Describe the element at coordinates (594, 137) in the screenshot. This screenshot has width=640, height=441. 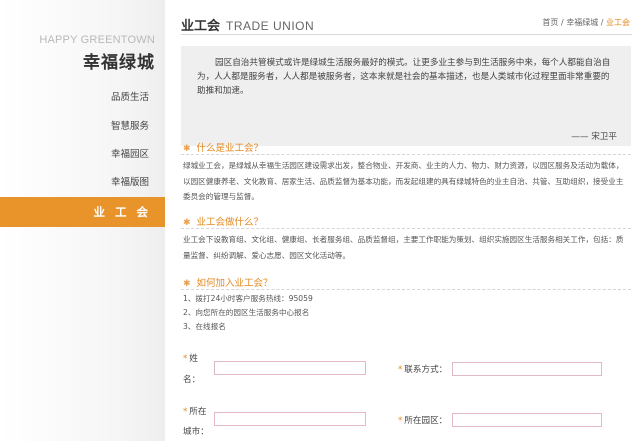
I see `quote-author: —— 宋卫平` at that location.